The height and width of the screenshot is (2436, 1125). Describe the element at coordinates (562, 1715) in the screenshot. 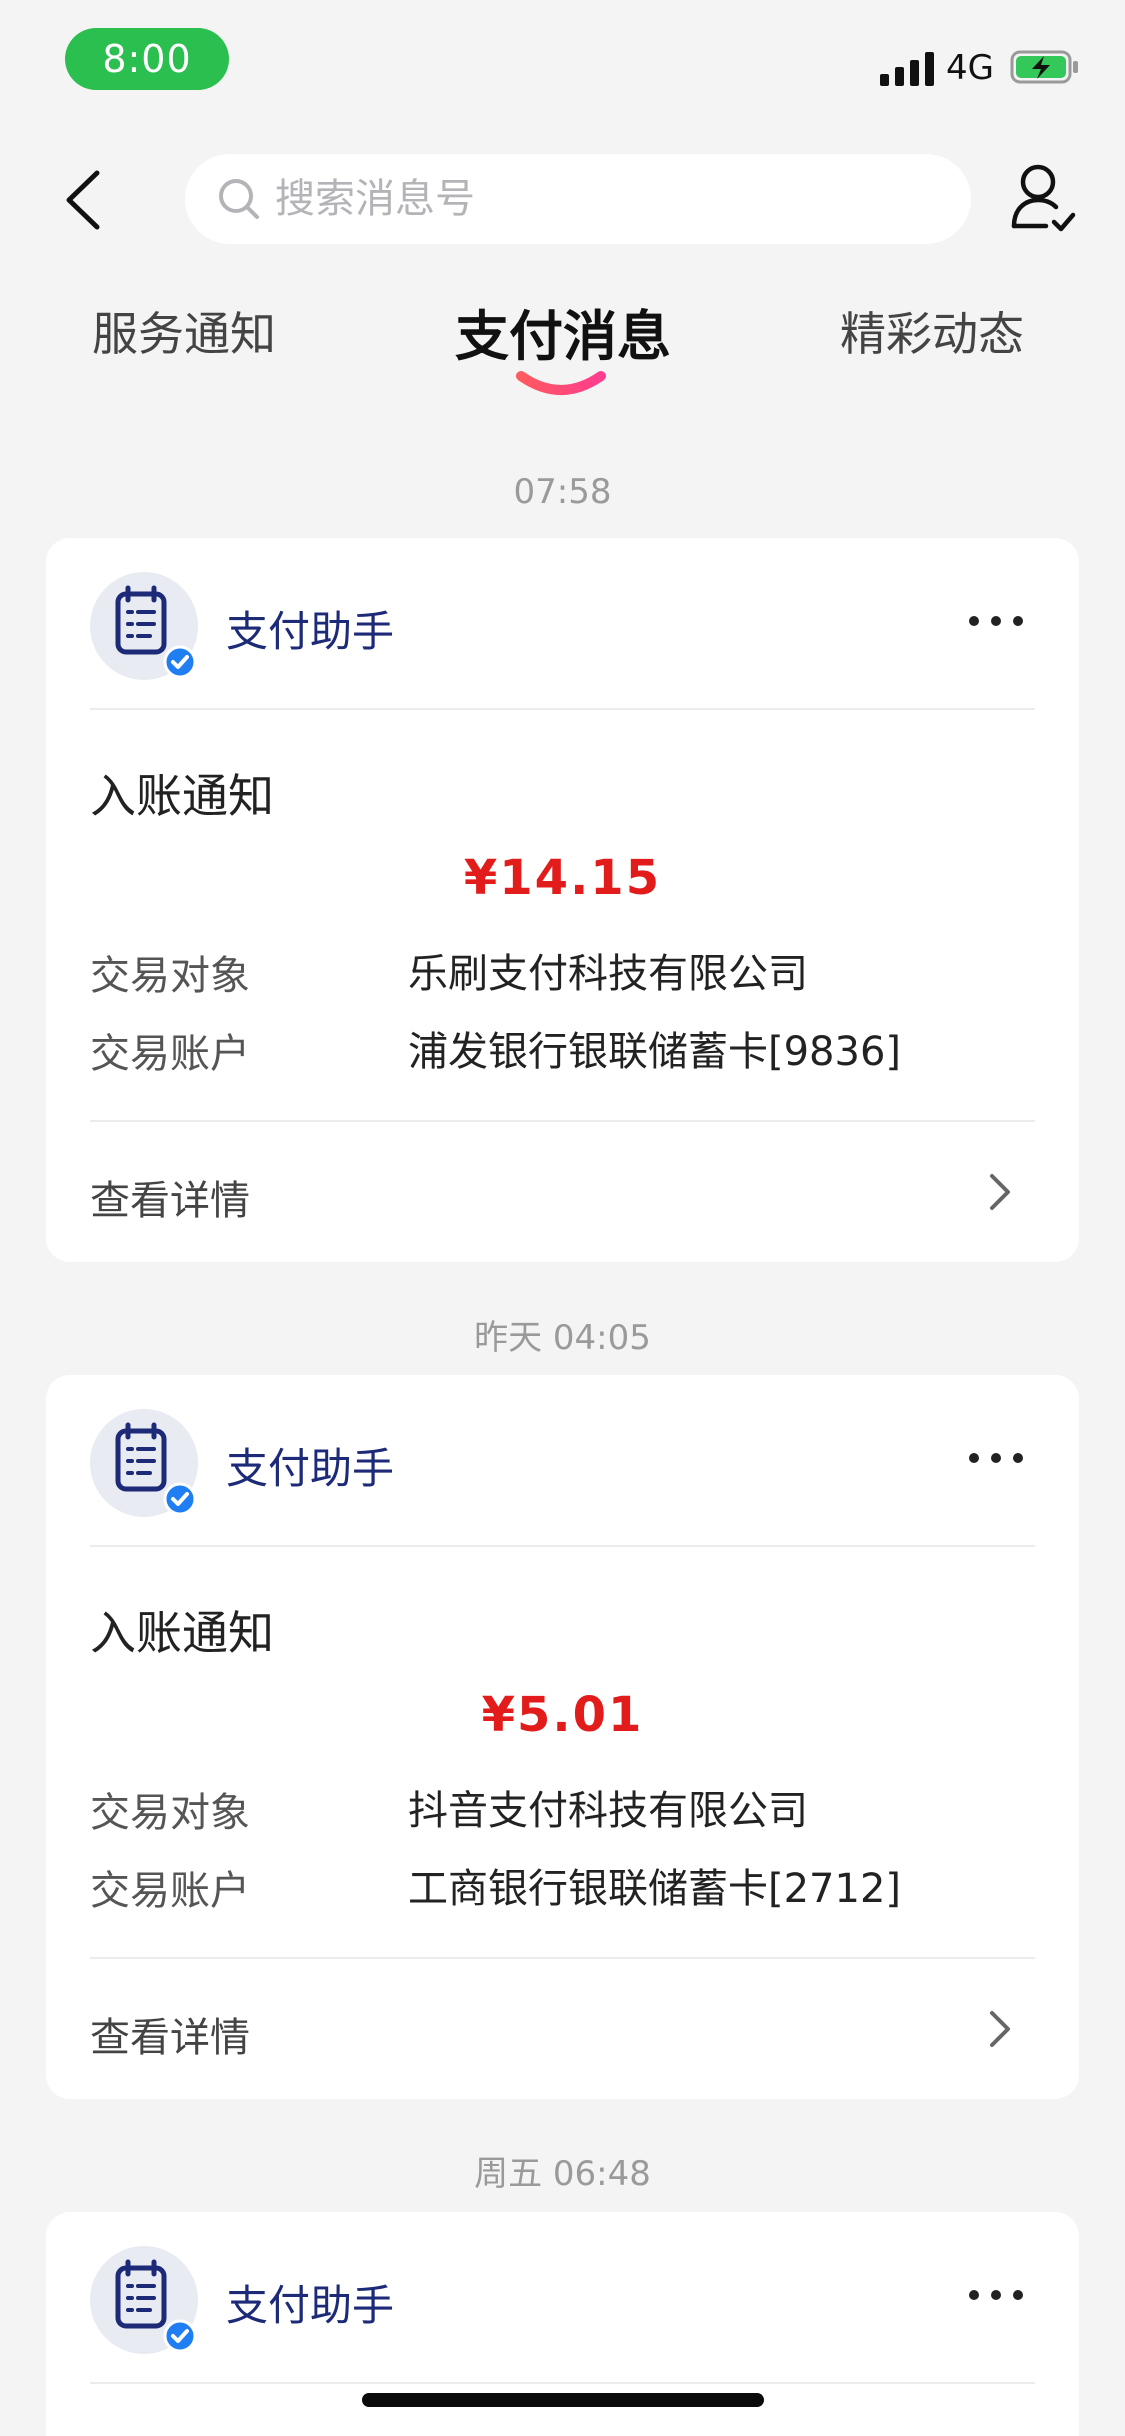

I see `amount: ¥5.01` at that location.